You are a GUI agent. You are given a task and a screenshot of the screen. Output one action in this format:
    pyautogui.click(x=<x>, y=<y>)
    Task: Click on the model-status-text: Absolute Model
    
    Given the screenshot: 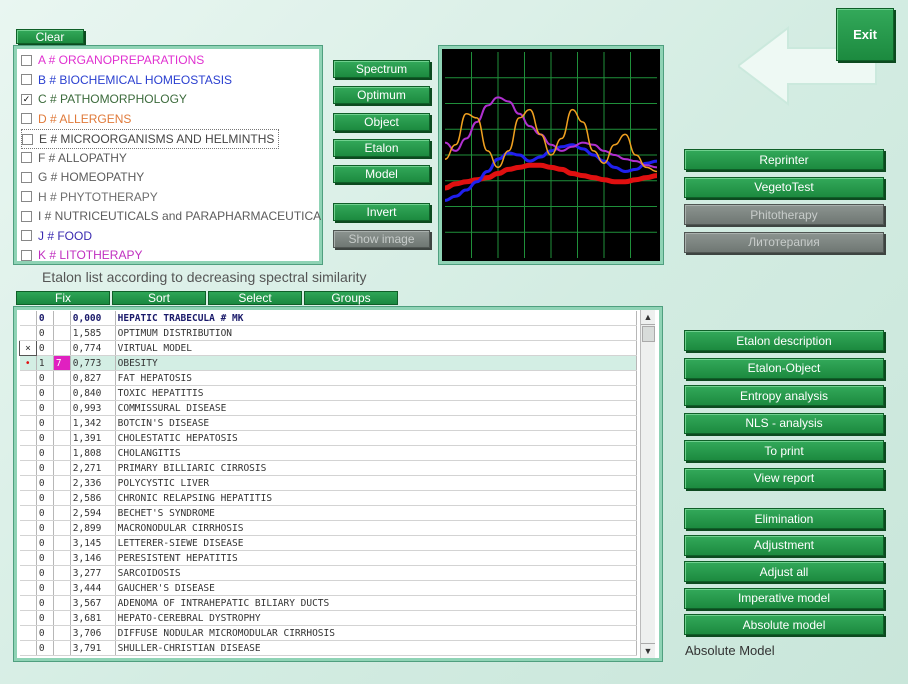 What is the action you would take?
    pyautogui.click(x=730, y=650)
    